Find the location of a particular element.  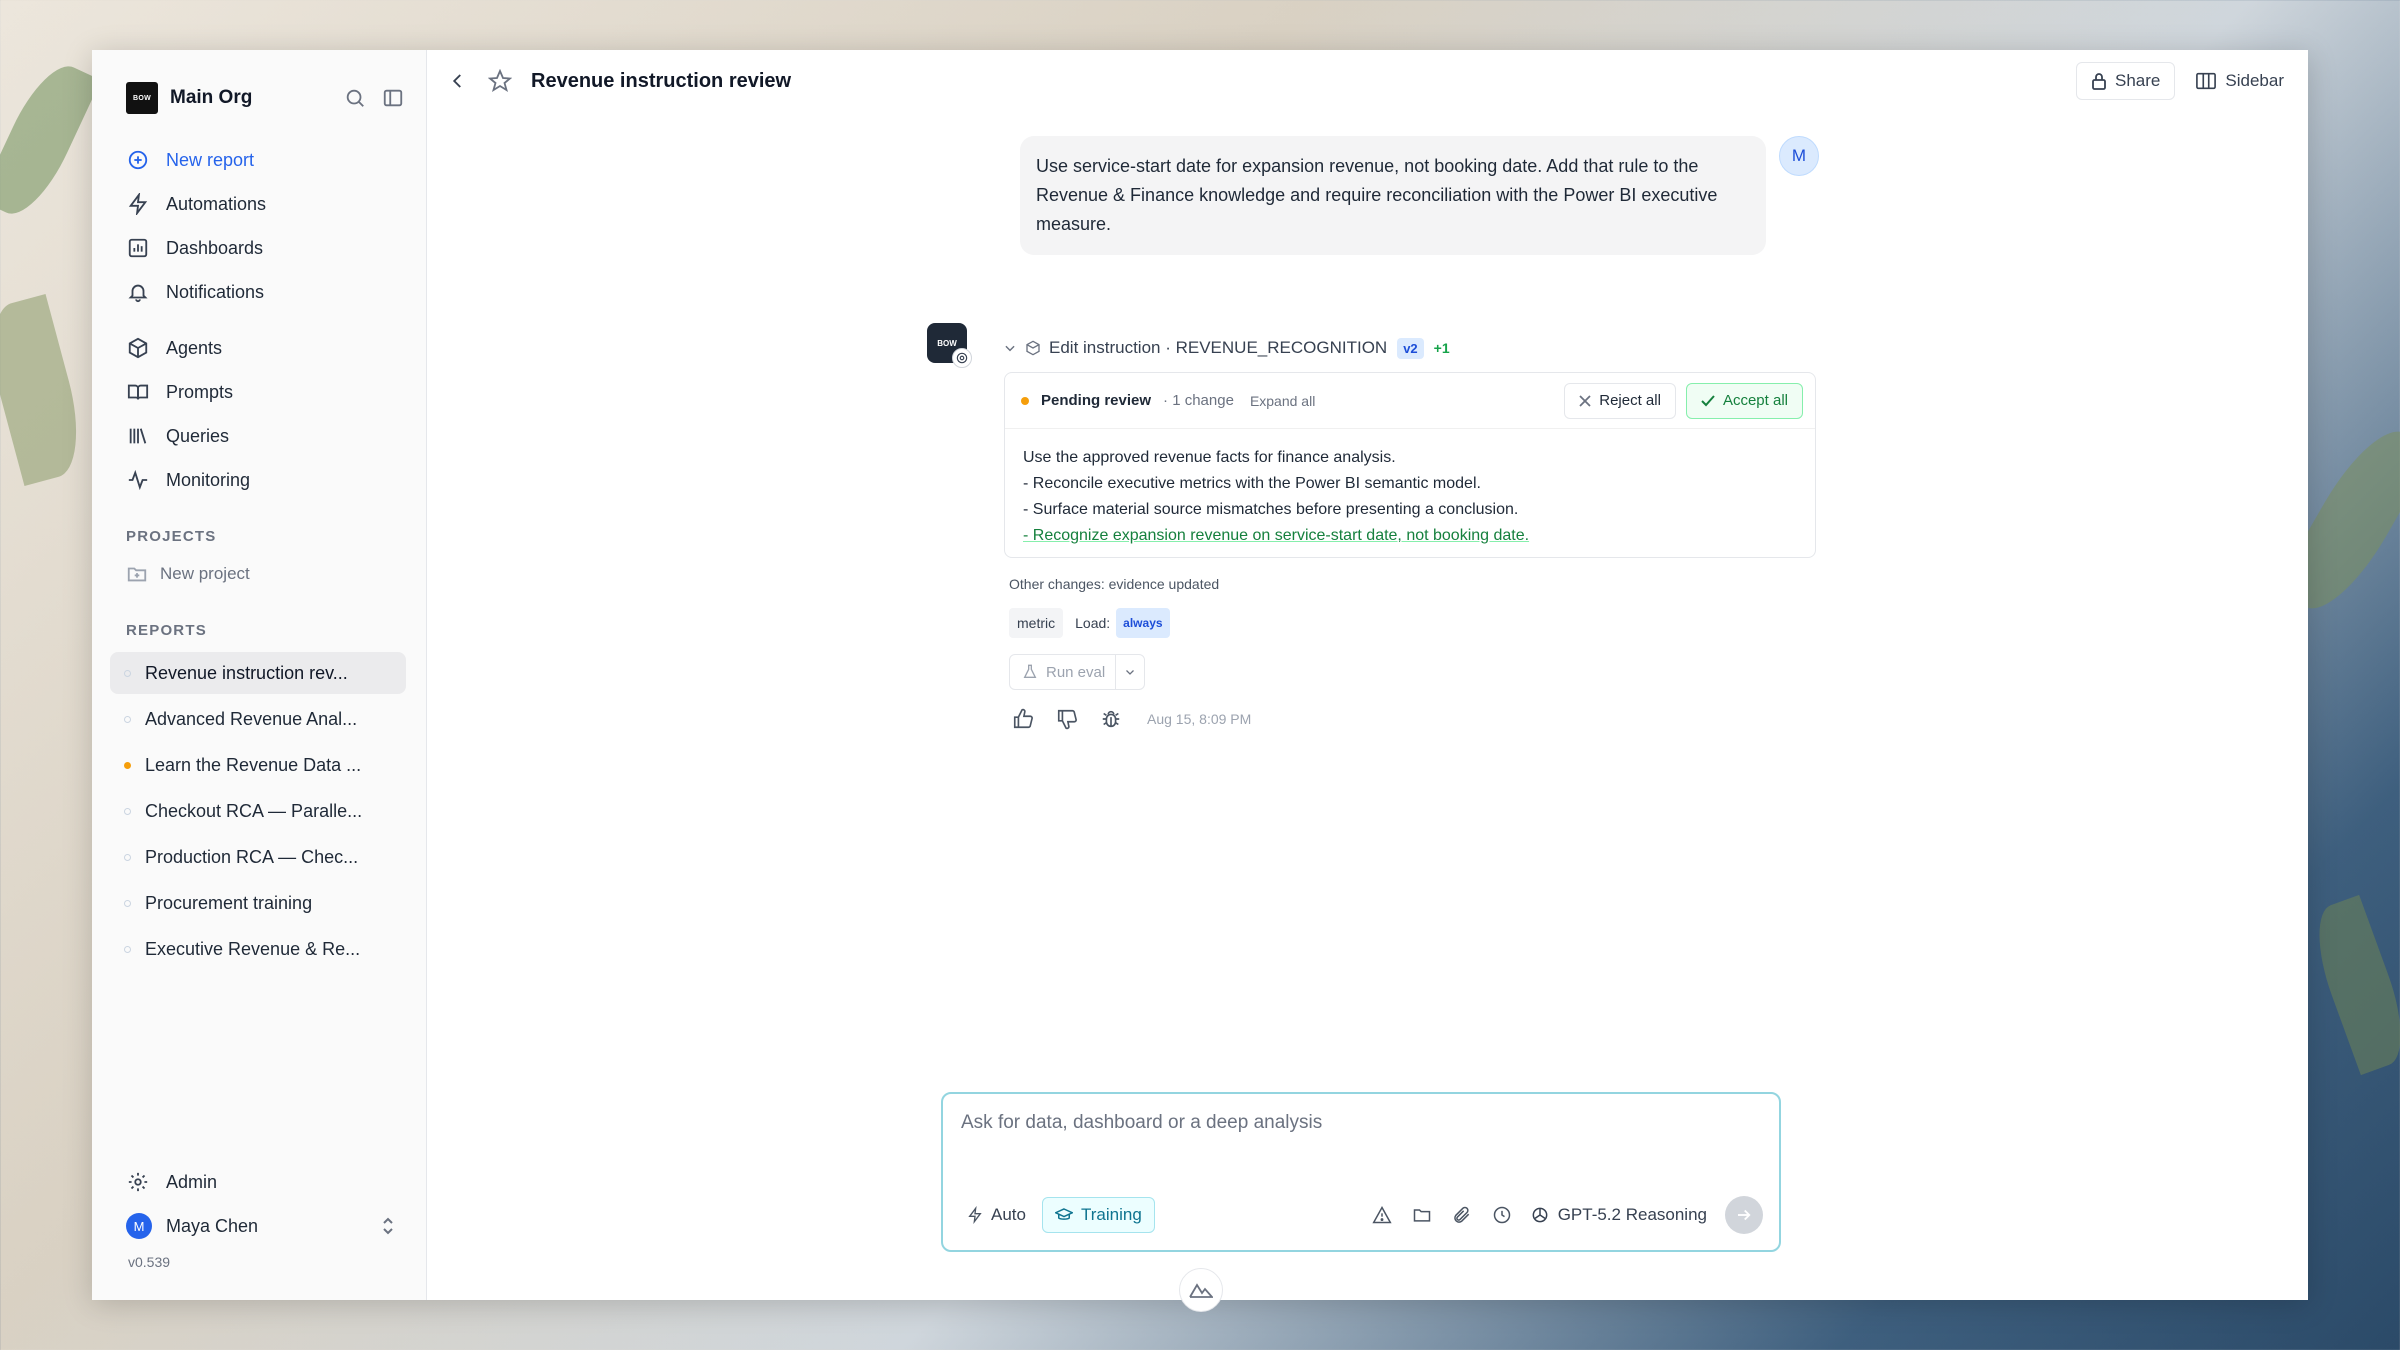

auto-label: Auto is located at coordinates (1008, 1214).